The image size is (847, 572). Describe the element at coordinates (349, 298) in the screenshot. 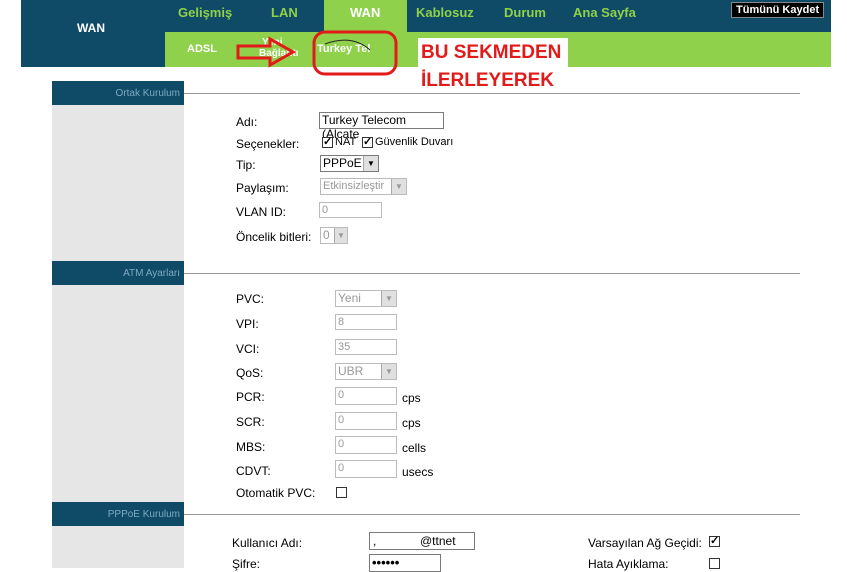

I see `pvc-select-value: Yeni` at that location.